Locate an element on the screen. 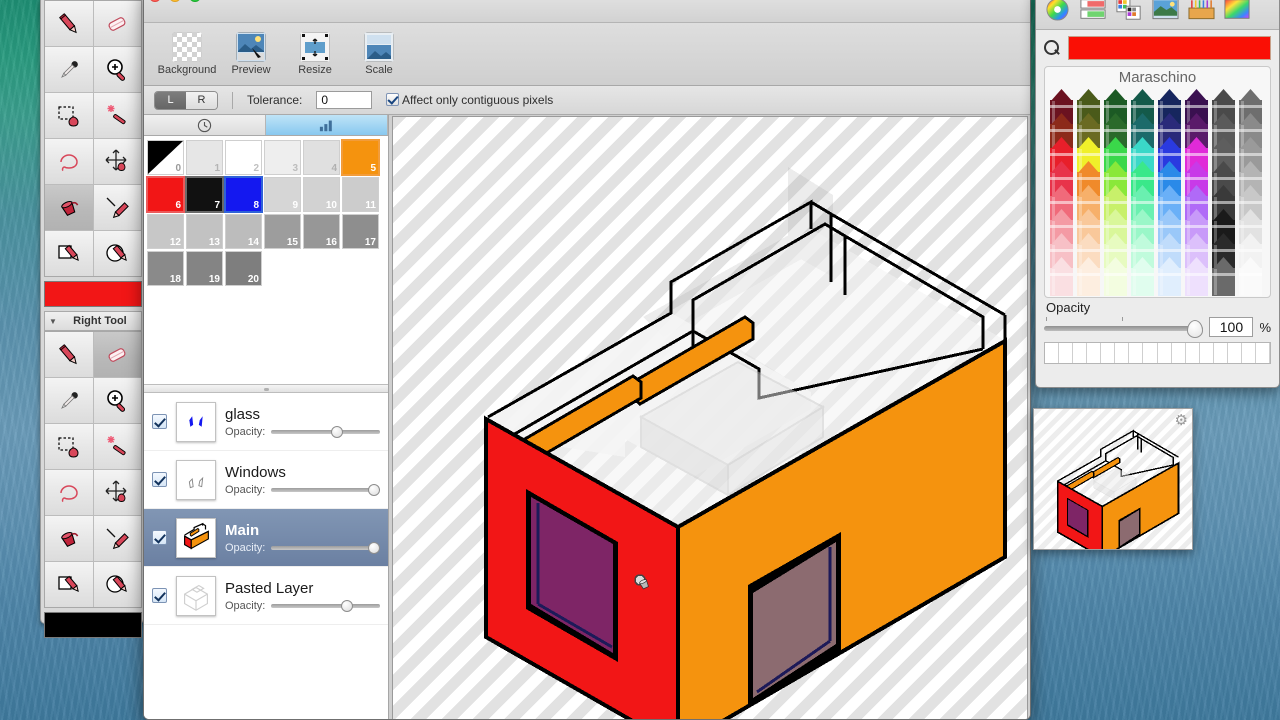  tab-recent-colors is located at coordinates (205, 125).